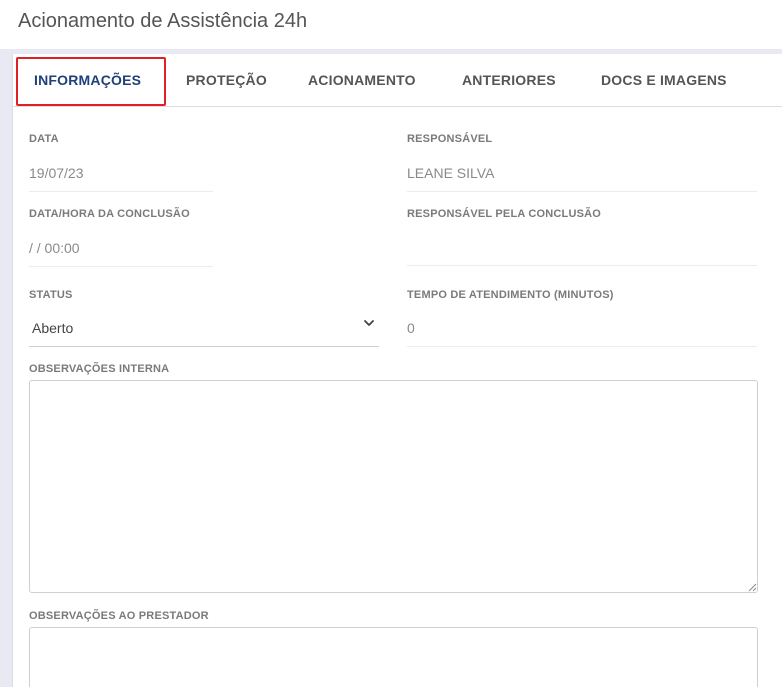 This screenshot has width=782, height=687. What do you see at coordinates (582, 191) in the screenshot?
I see `responsavel-field-underline` at bounding box center [582, 191].